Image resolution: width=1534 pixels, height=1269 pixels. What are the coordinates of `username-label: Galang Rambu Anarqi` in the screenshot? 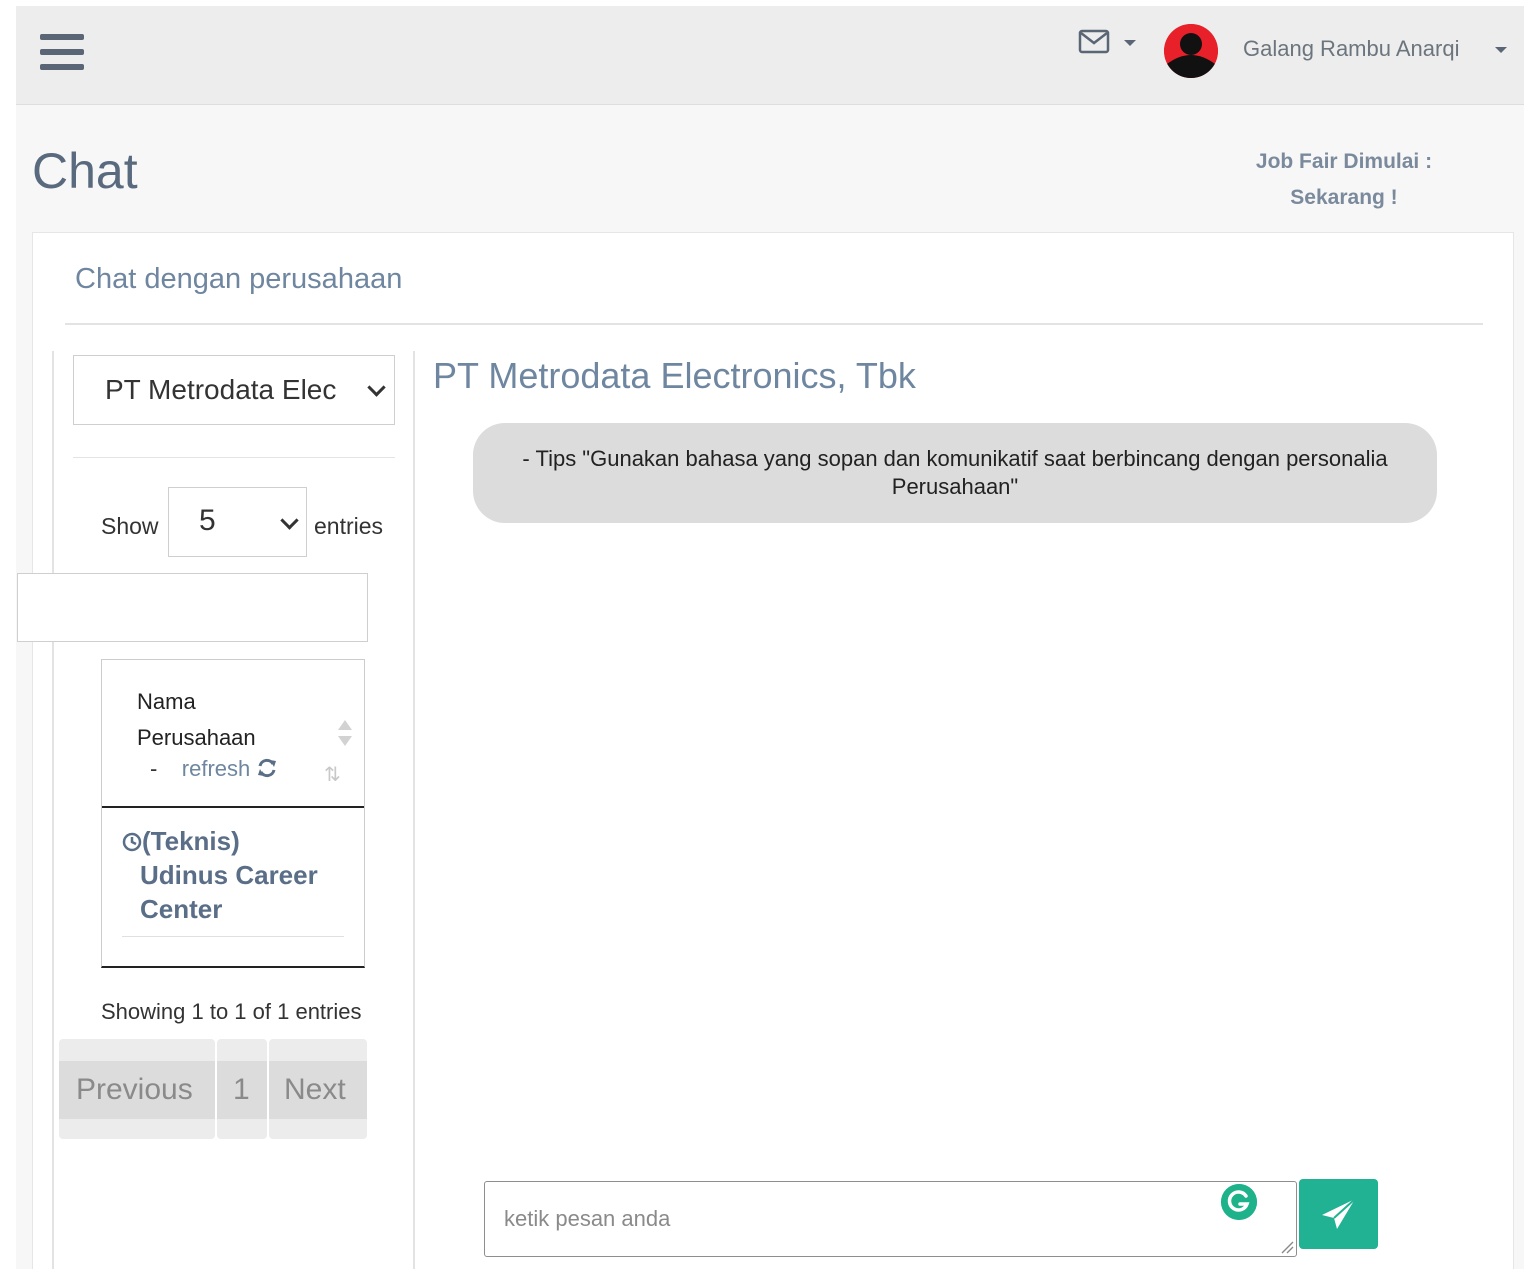 It's located at (1351, 48).